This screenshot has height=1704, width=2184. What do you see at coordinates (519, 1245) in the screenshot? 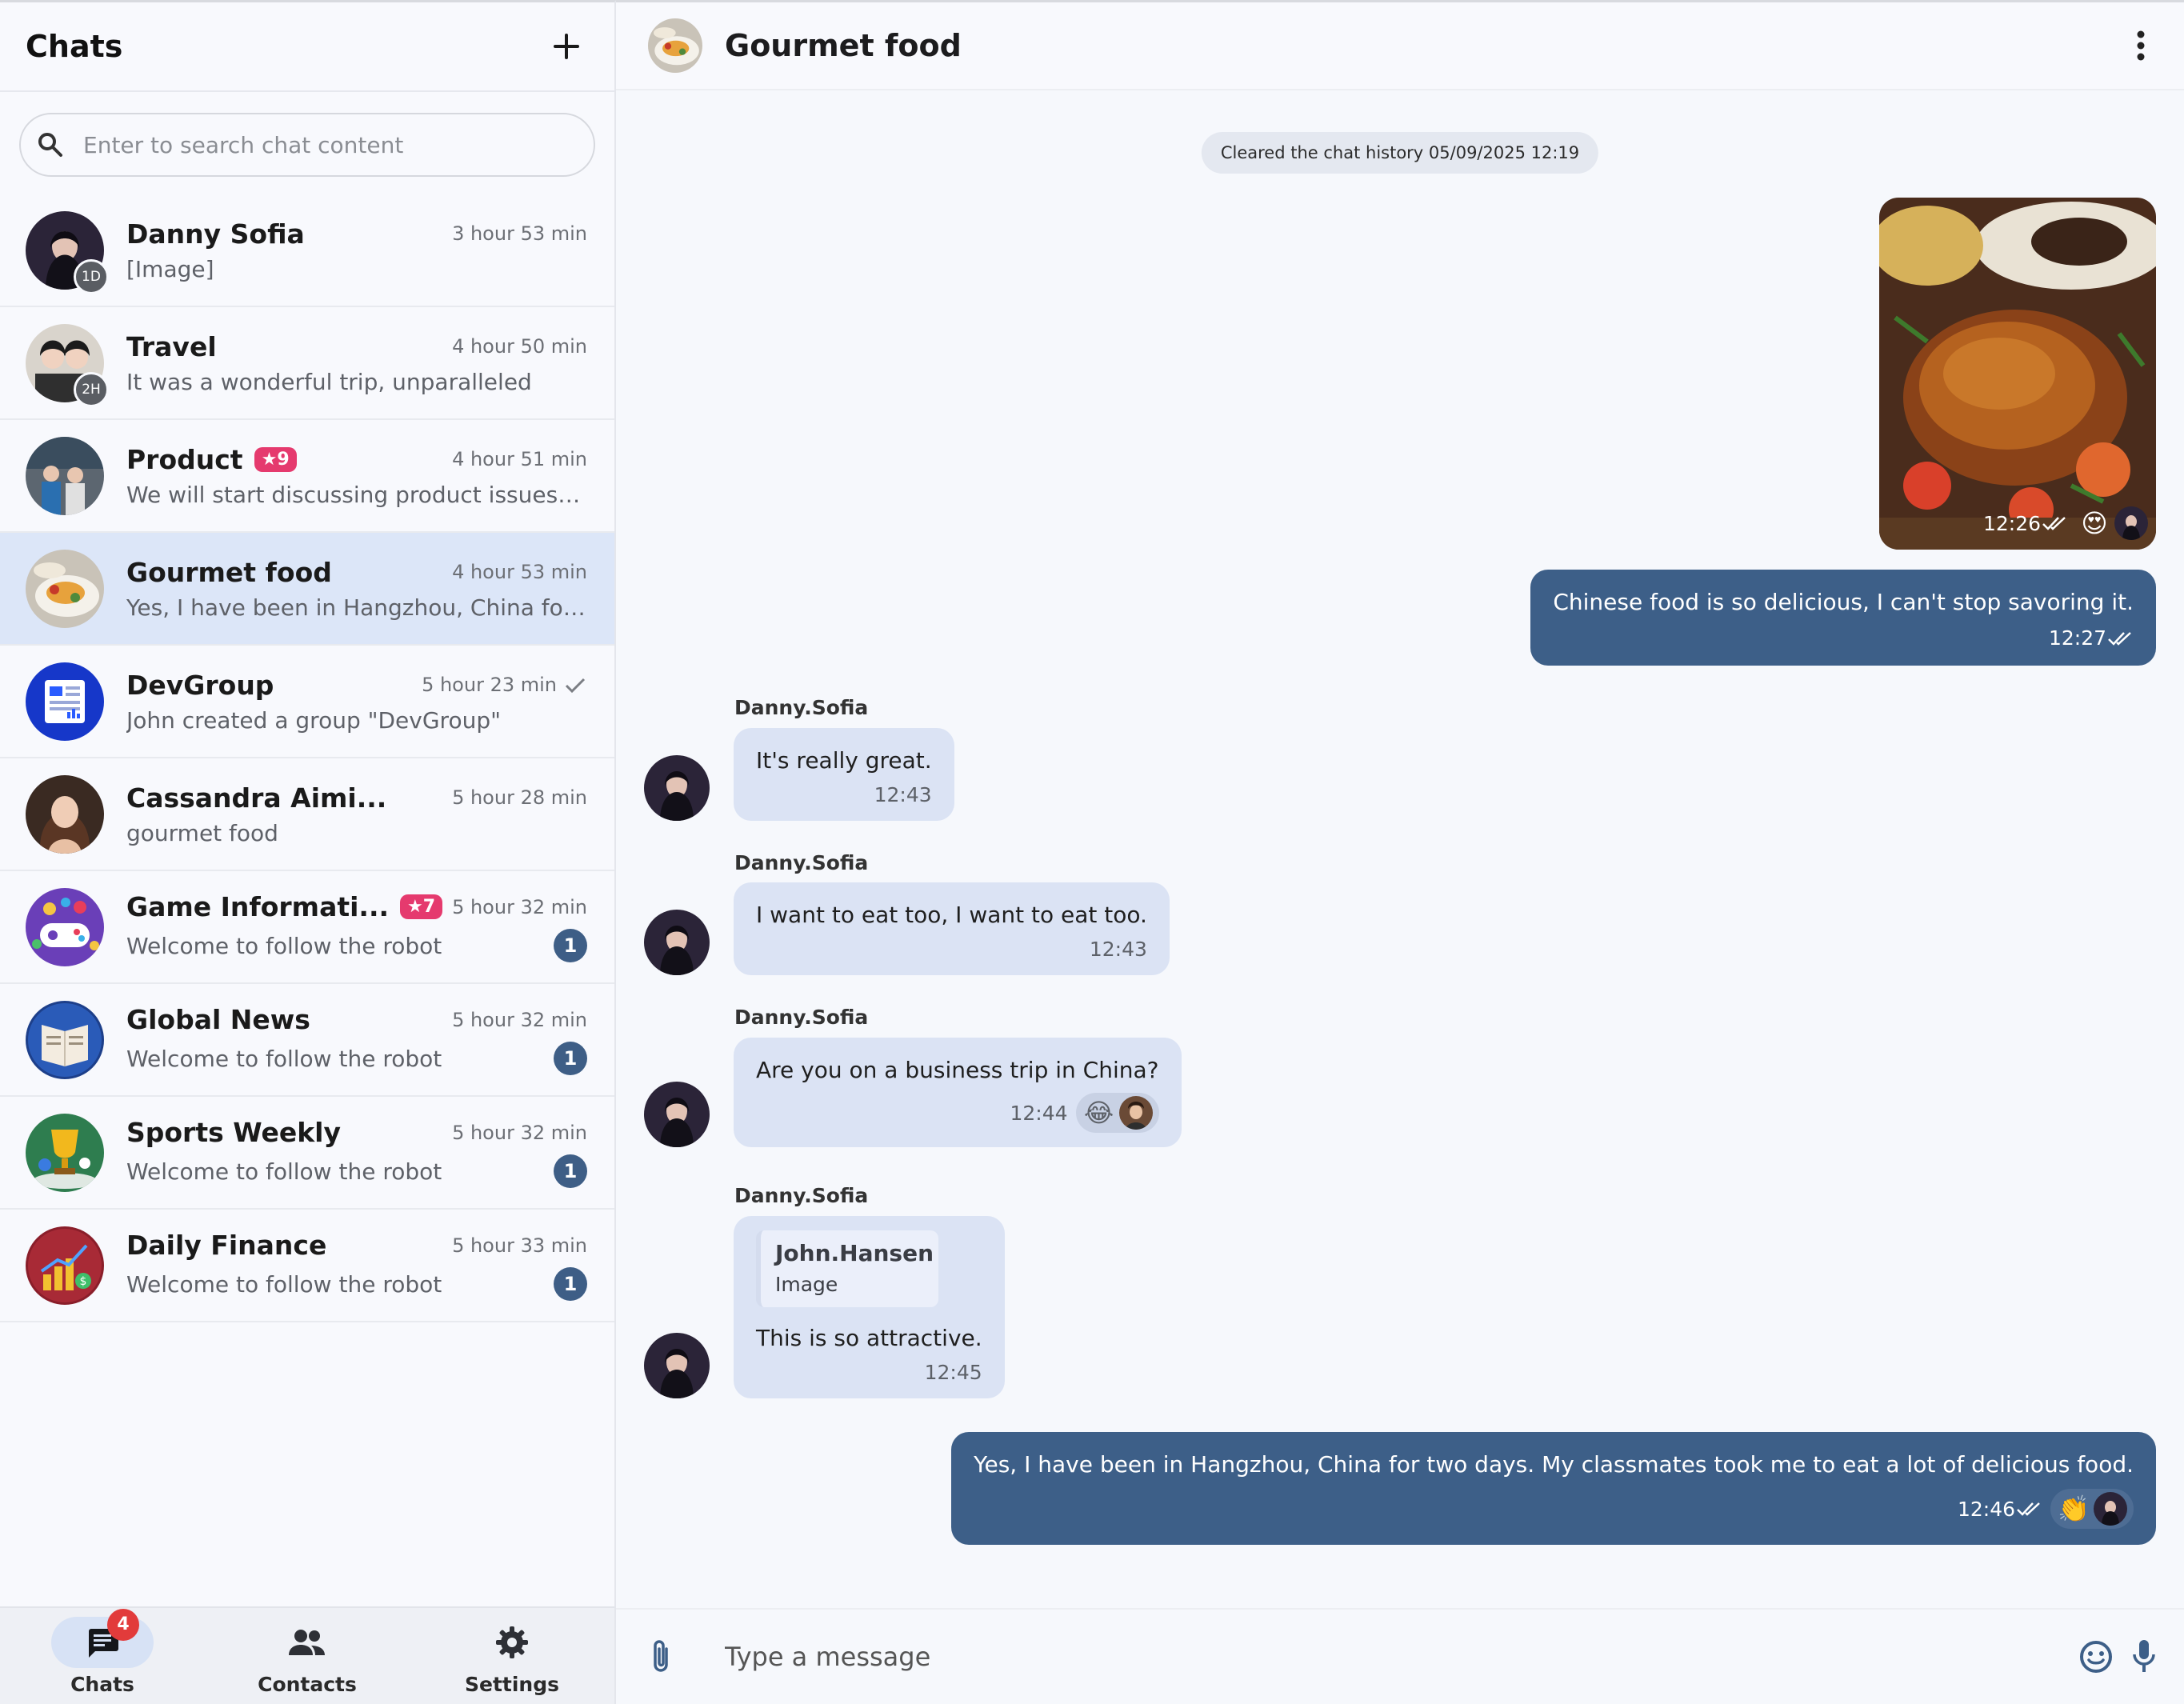
I see `chat-time: 5 hour 33 min` at bounding box center [519, 1245].